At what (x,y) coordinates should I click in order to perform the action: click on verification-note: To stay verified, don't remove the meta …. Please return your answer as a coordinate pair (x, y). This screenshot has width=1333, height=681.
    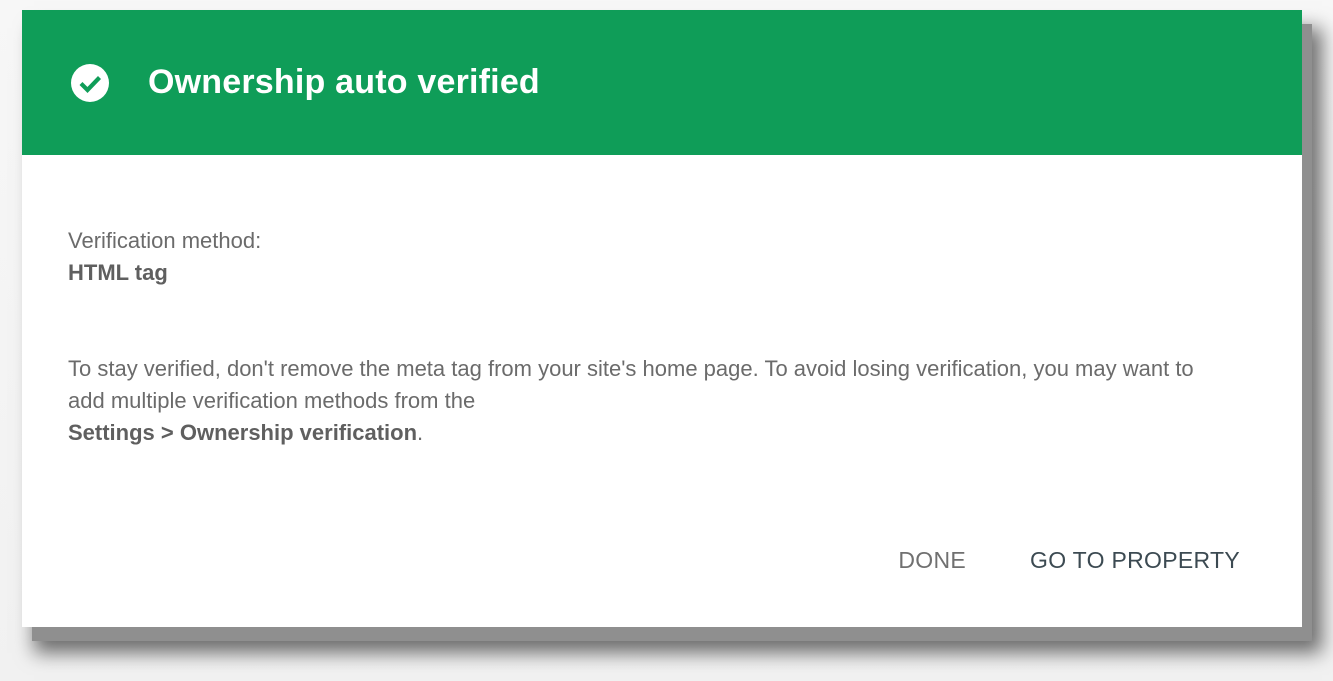
    Looking at the image, I should click on (638, 401).